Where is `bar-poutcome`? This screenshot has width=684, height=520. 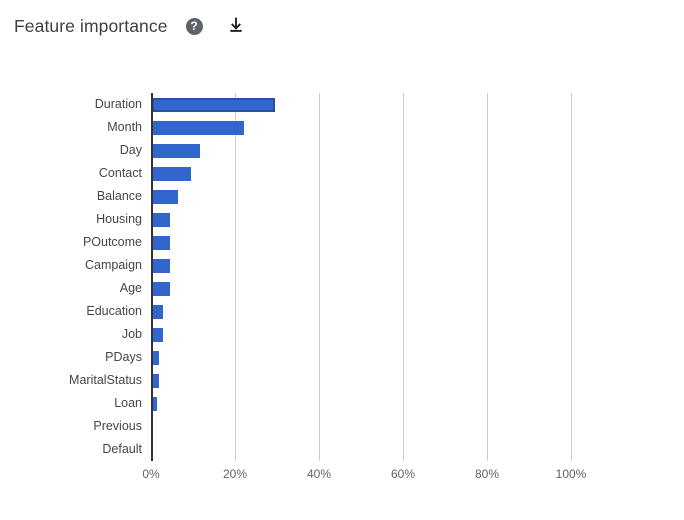
bar-poutcome is located at coordinates (161, 242).